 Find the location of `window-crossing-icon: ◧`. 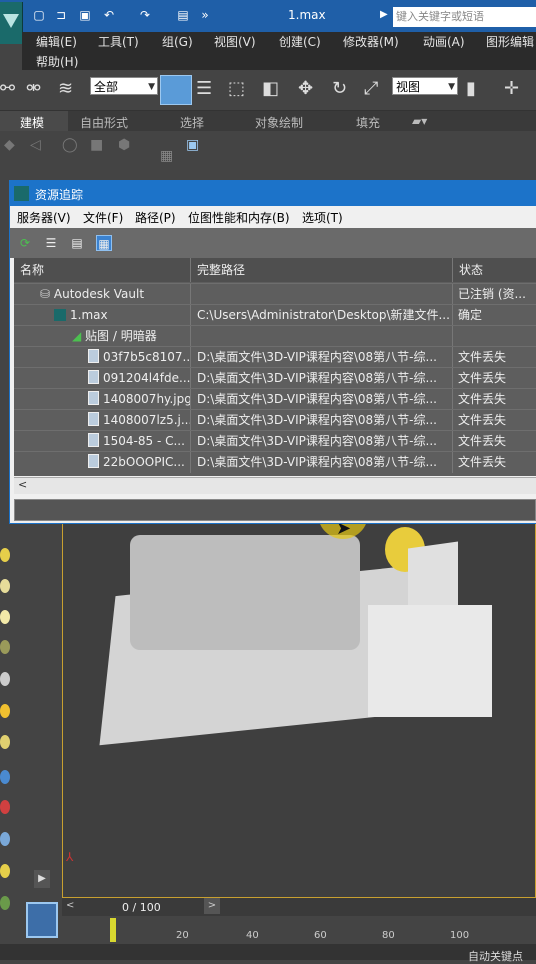

window-crossing-icon: ◧ is located at coordinates (270, 88).